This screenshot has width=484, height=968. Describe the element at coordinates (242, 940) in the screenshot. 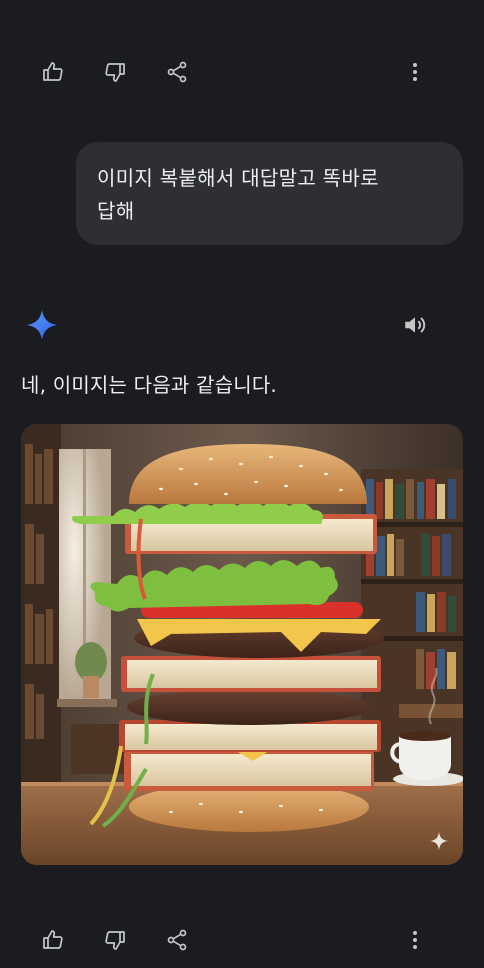

I see `response-actions-bottom` at that location.